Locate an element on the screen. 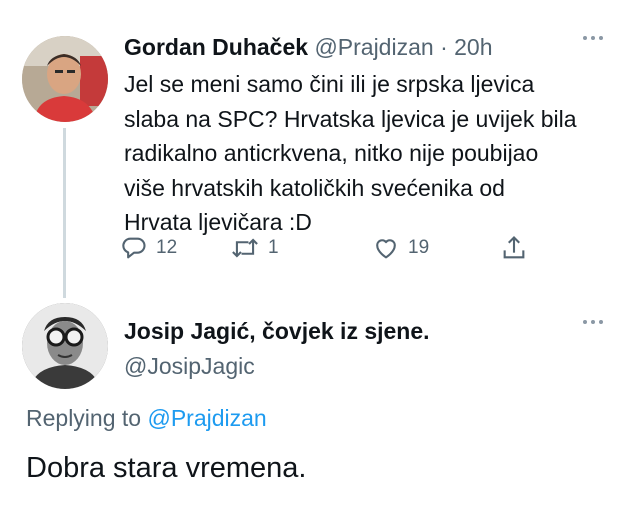  retweet-button: 1 is located at coordinates (254, 248).